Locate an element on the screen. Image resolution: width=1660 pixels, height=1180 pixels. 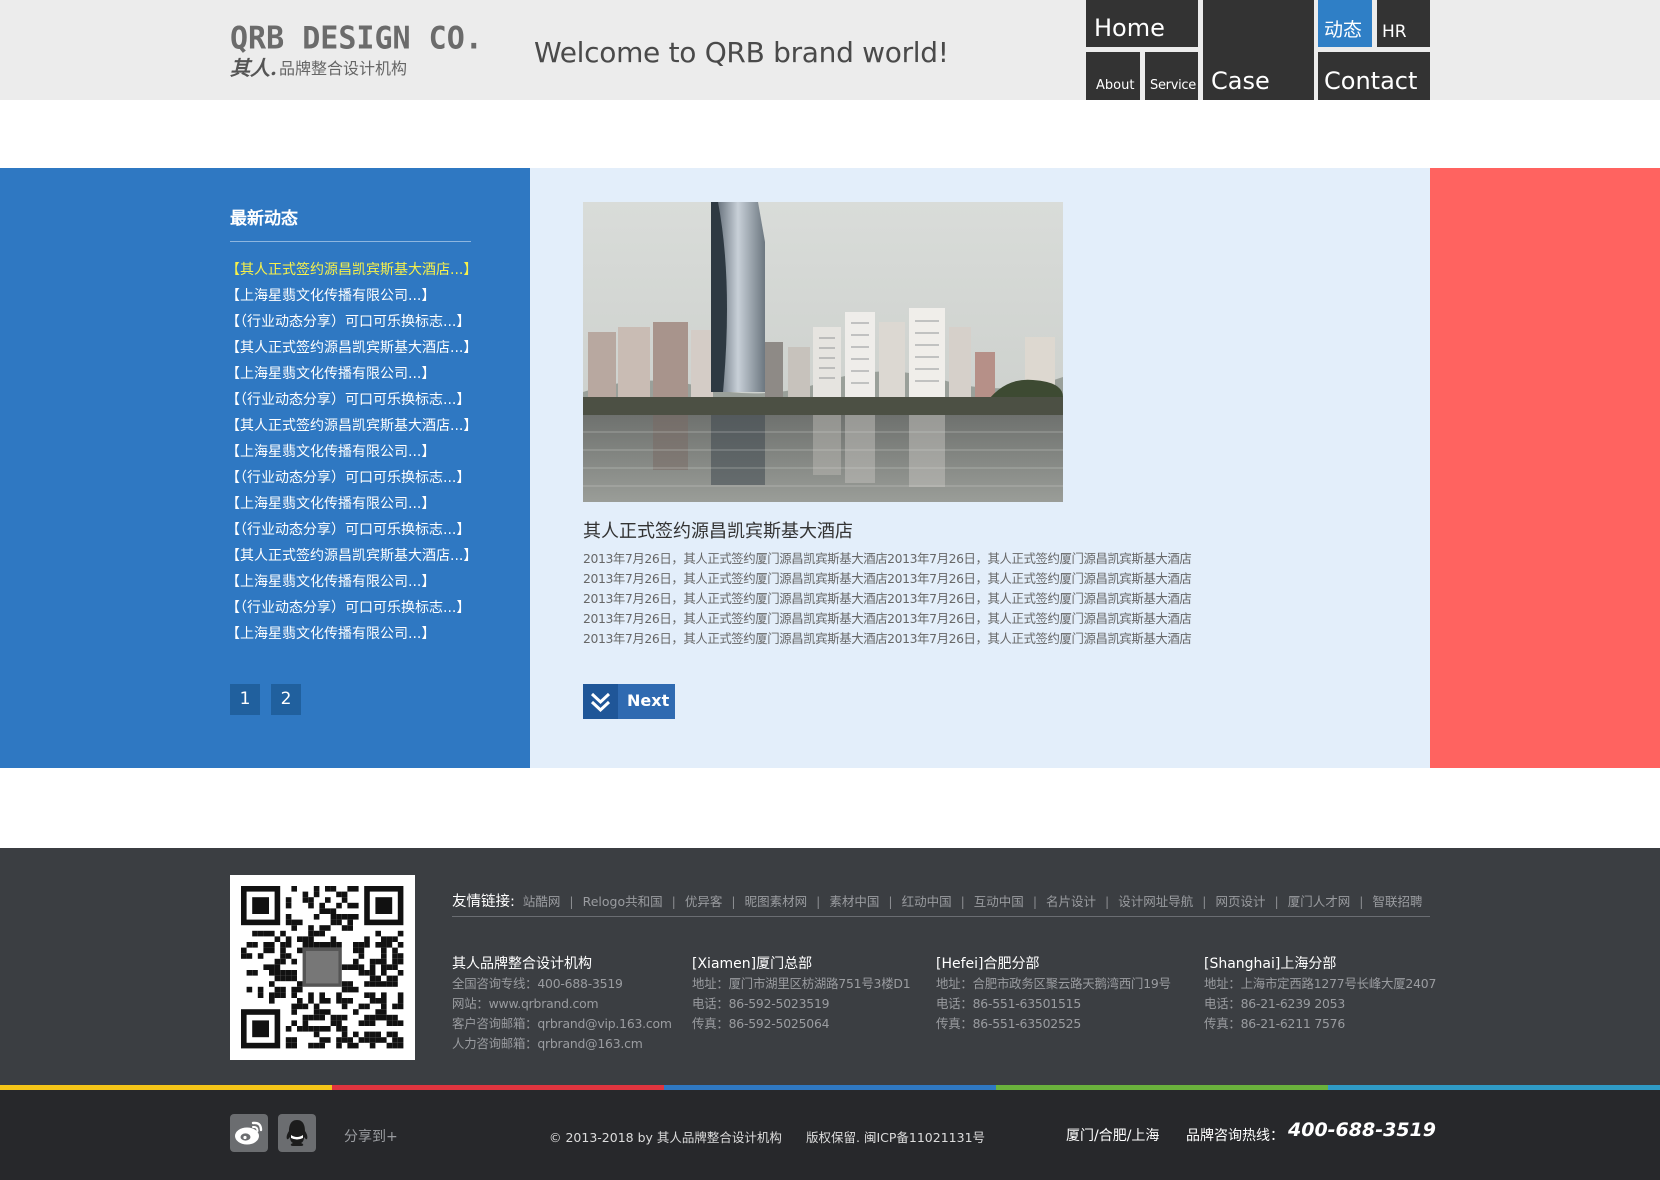
weibo-icon is located at coordinates (249, 1133).